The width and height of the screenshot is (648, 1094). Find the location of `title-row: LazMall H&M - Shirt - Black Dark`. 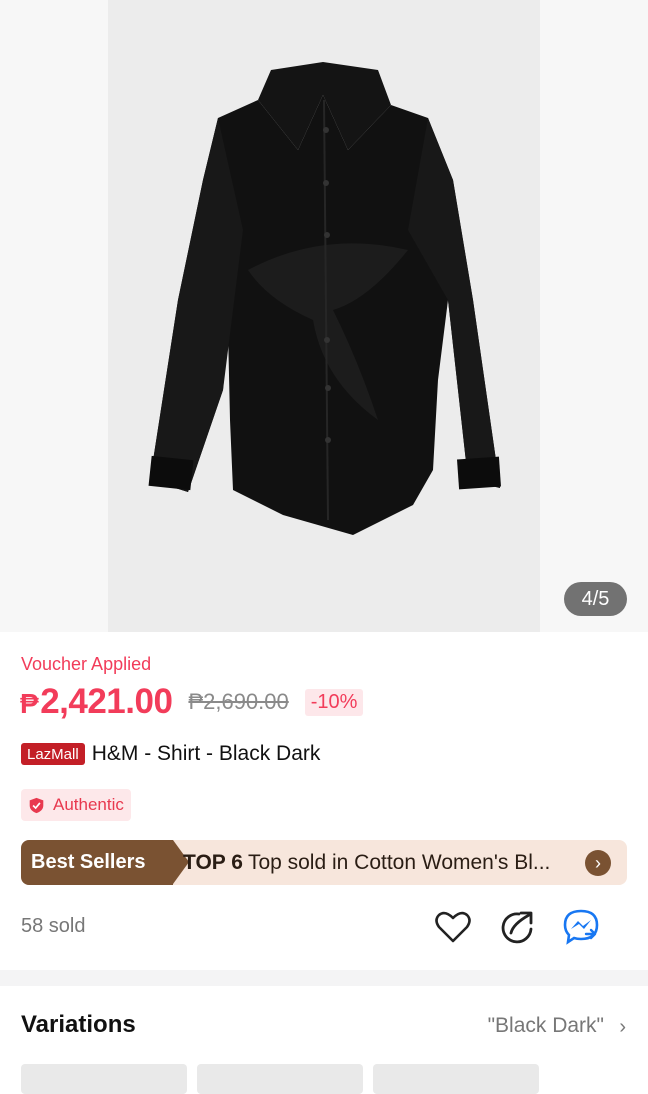

title-row: LazMall H&M - Shirt - Black Dark is located at coordinates (170, 754).